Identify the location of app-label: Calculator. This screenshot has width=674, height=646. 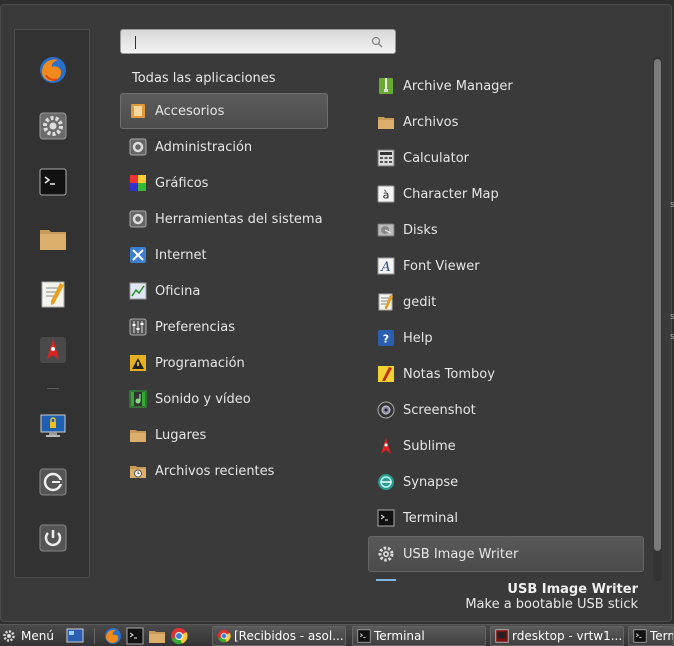
(436, 158).